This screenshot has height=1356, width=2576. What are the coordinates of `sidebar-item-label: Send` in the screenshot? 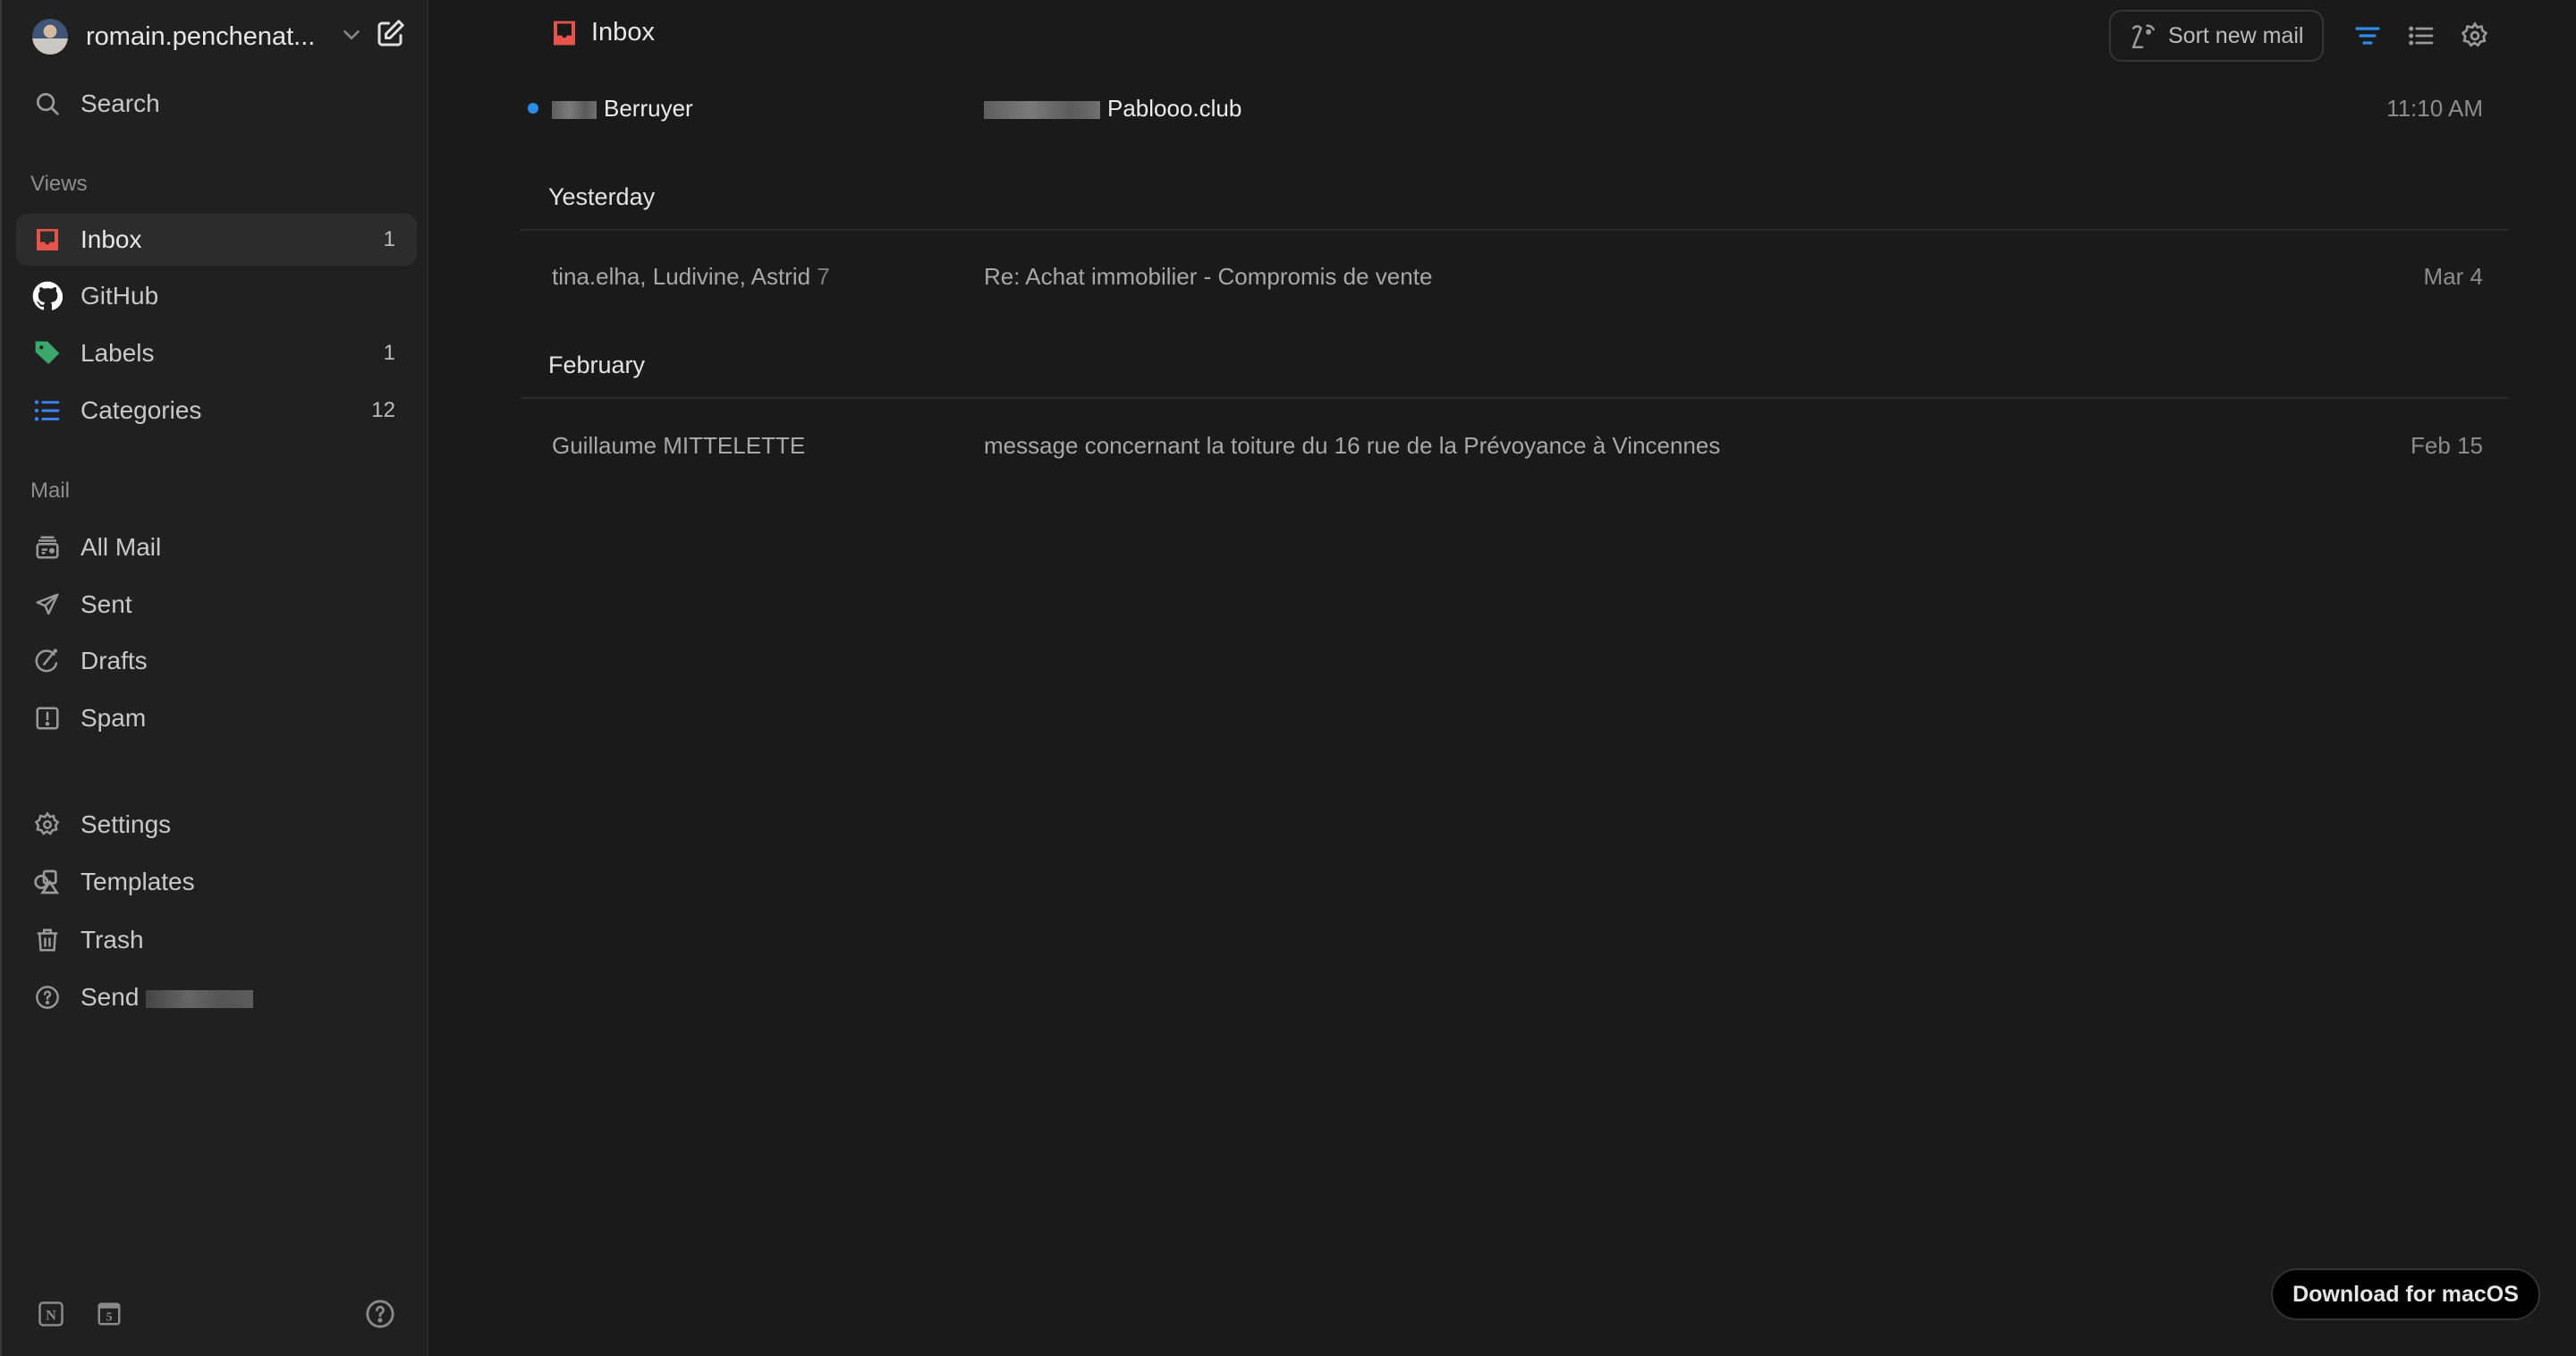 It's located at (167, 998).